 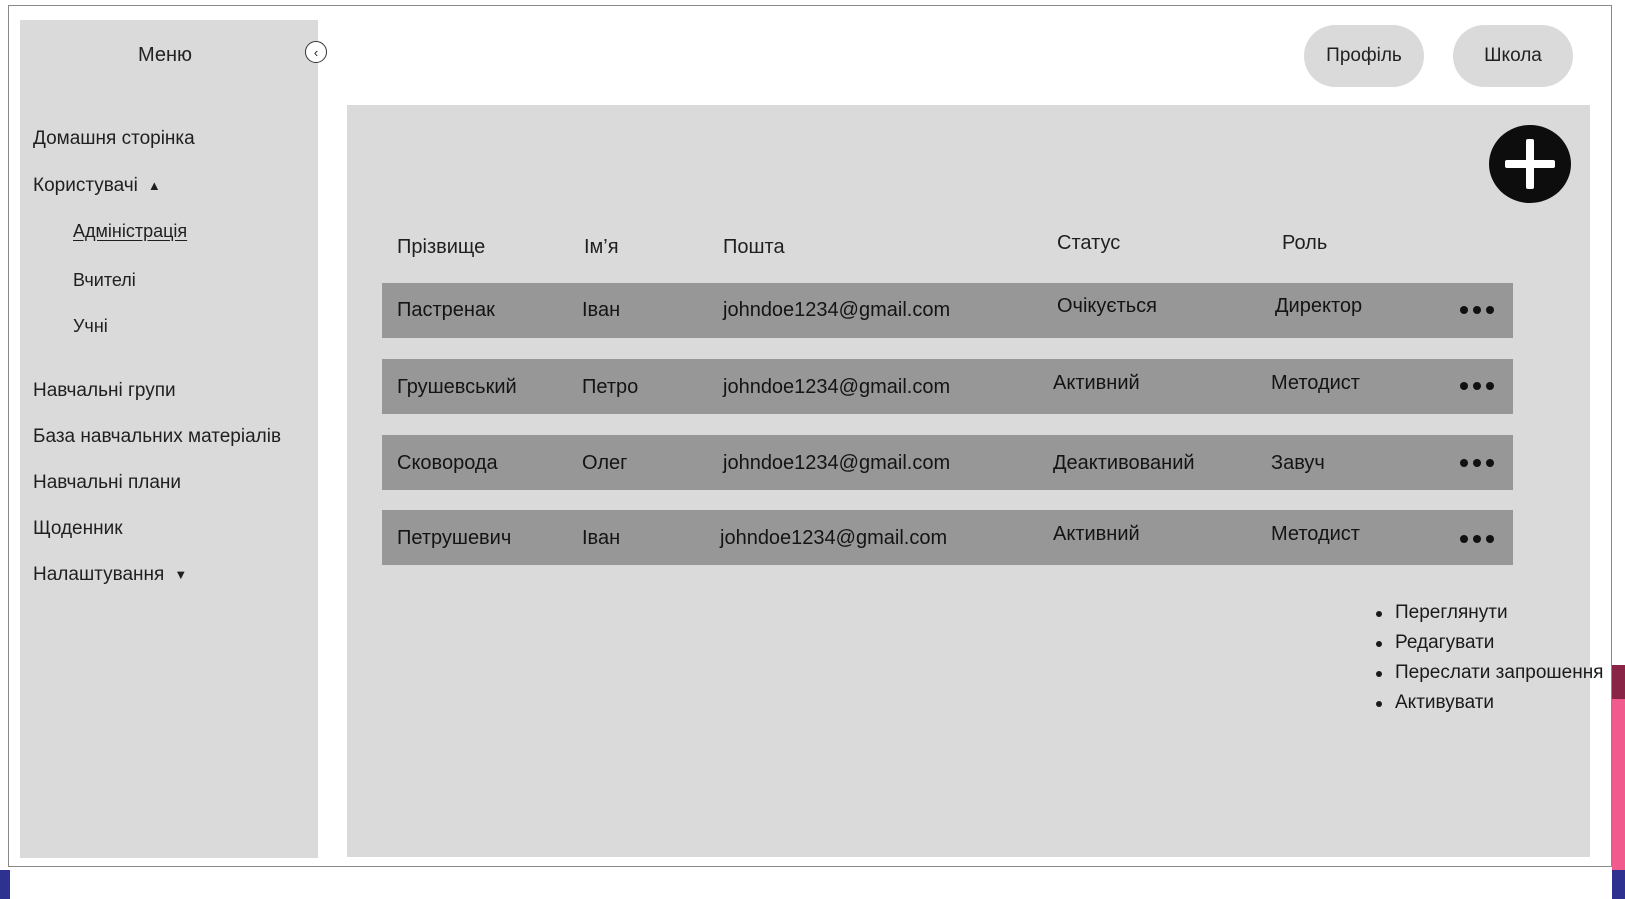 What do you see at coordinates (1107, 306) in the screenshot?
I see `cell-status: Очікується` at bounding box center [1107, 306].